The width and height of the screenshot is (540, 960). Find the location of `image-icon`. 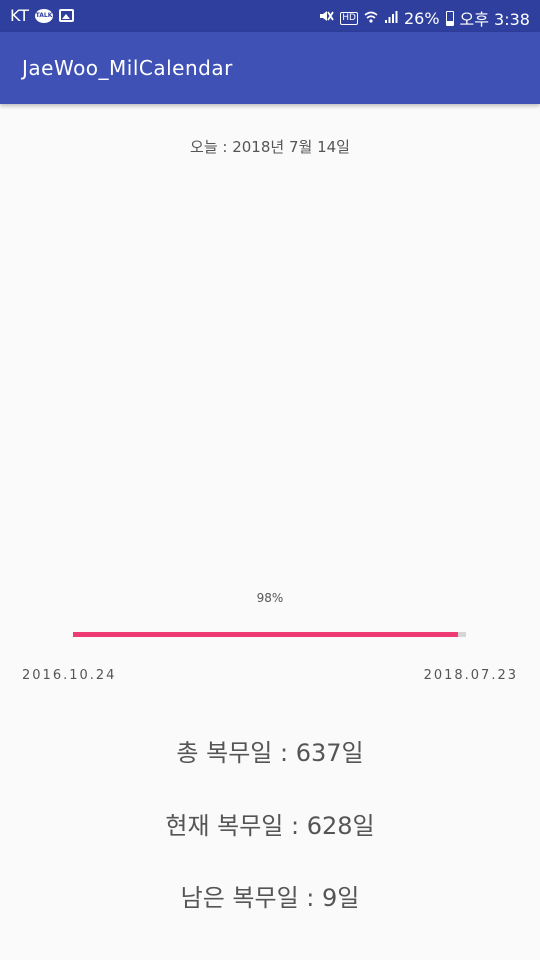

image-icon is located at coordinates (67, 15).